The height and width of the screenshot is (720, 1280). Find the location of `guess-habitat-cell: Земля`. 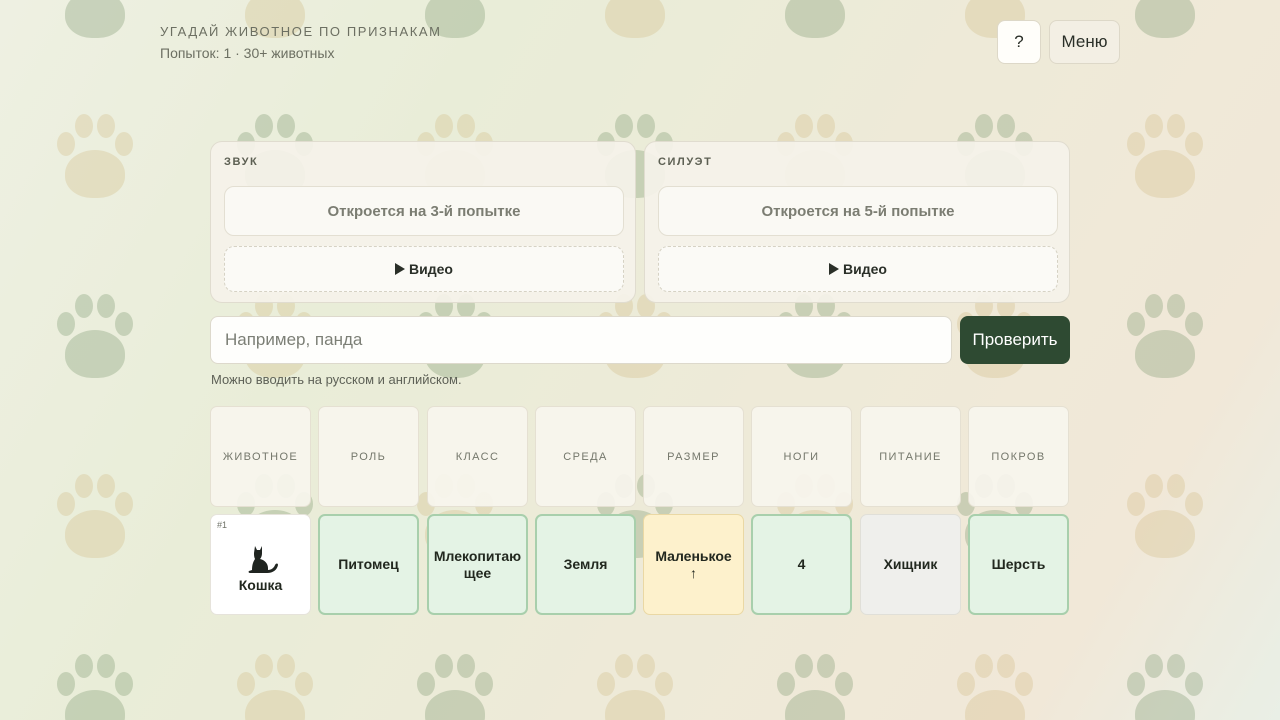

guess-habitat-cell: Земля is located at coordinates (585, 564).